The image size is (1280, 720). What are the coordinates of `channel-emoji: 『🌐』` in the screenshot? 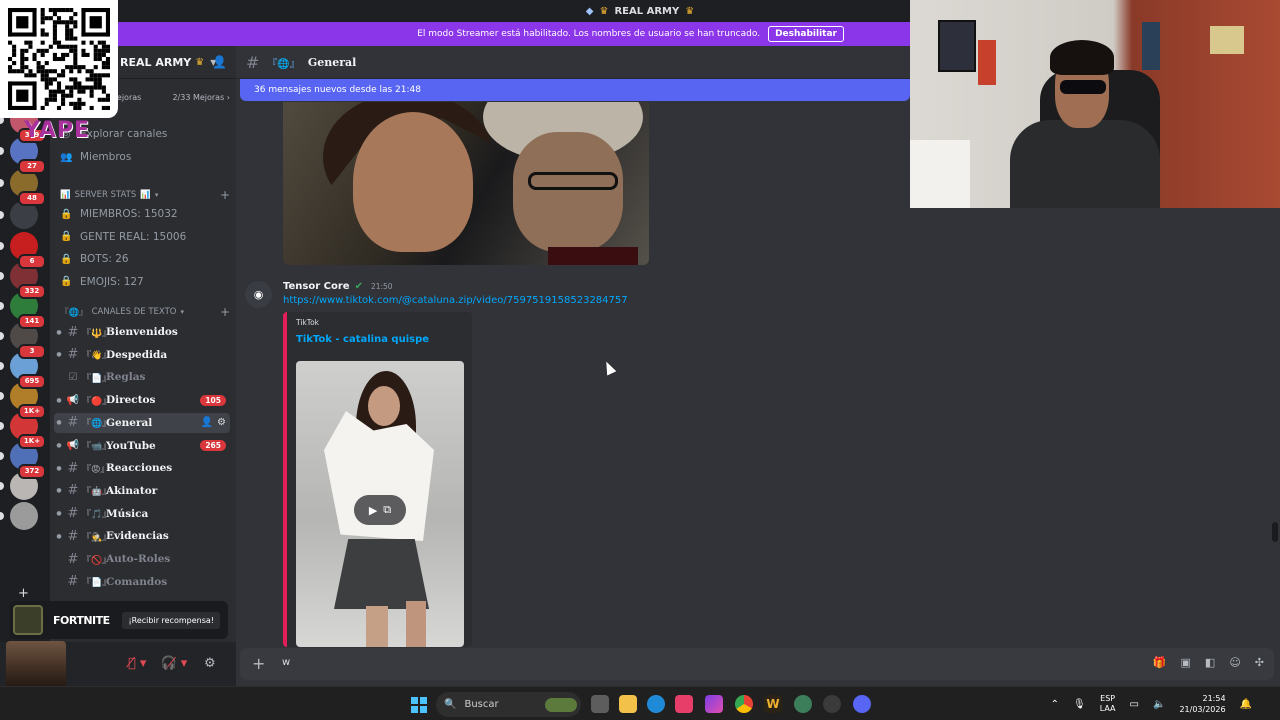 It's located at (283, 64).